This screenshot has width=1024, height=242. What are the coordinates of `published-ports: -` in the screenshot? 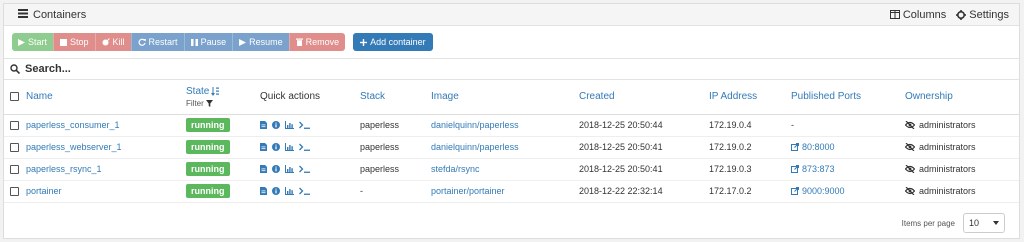 It's located at (792, 125).